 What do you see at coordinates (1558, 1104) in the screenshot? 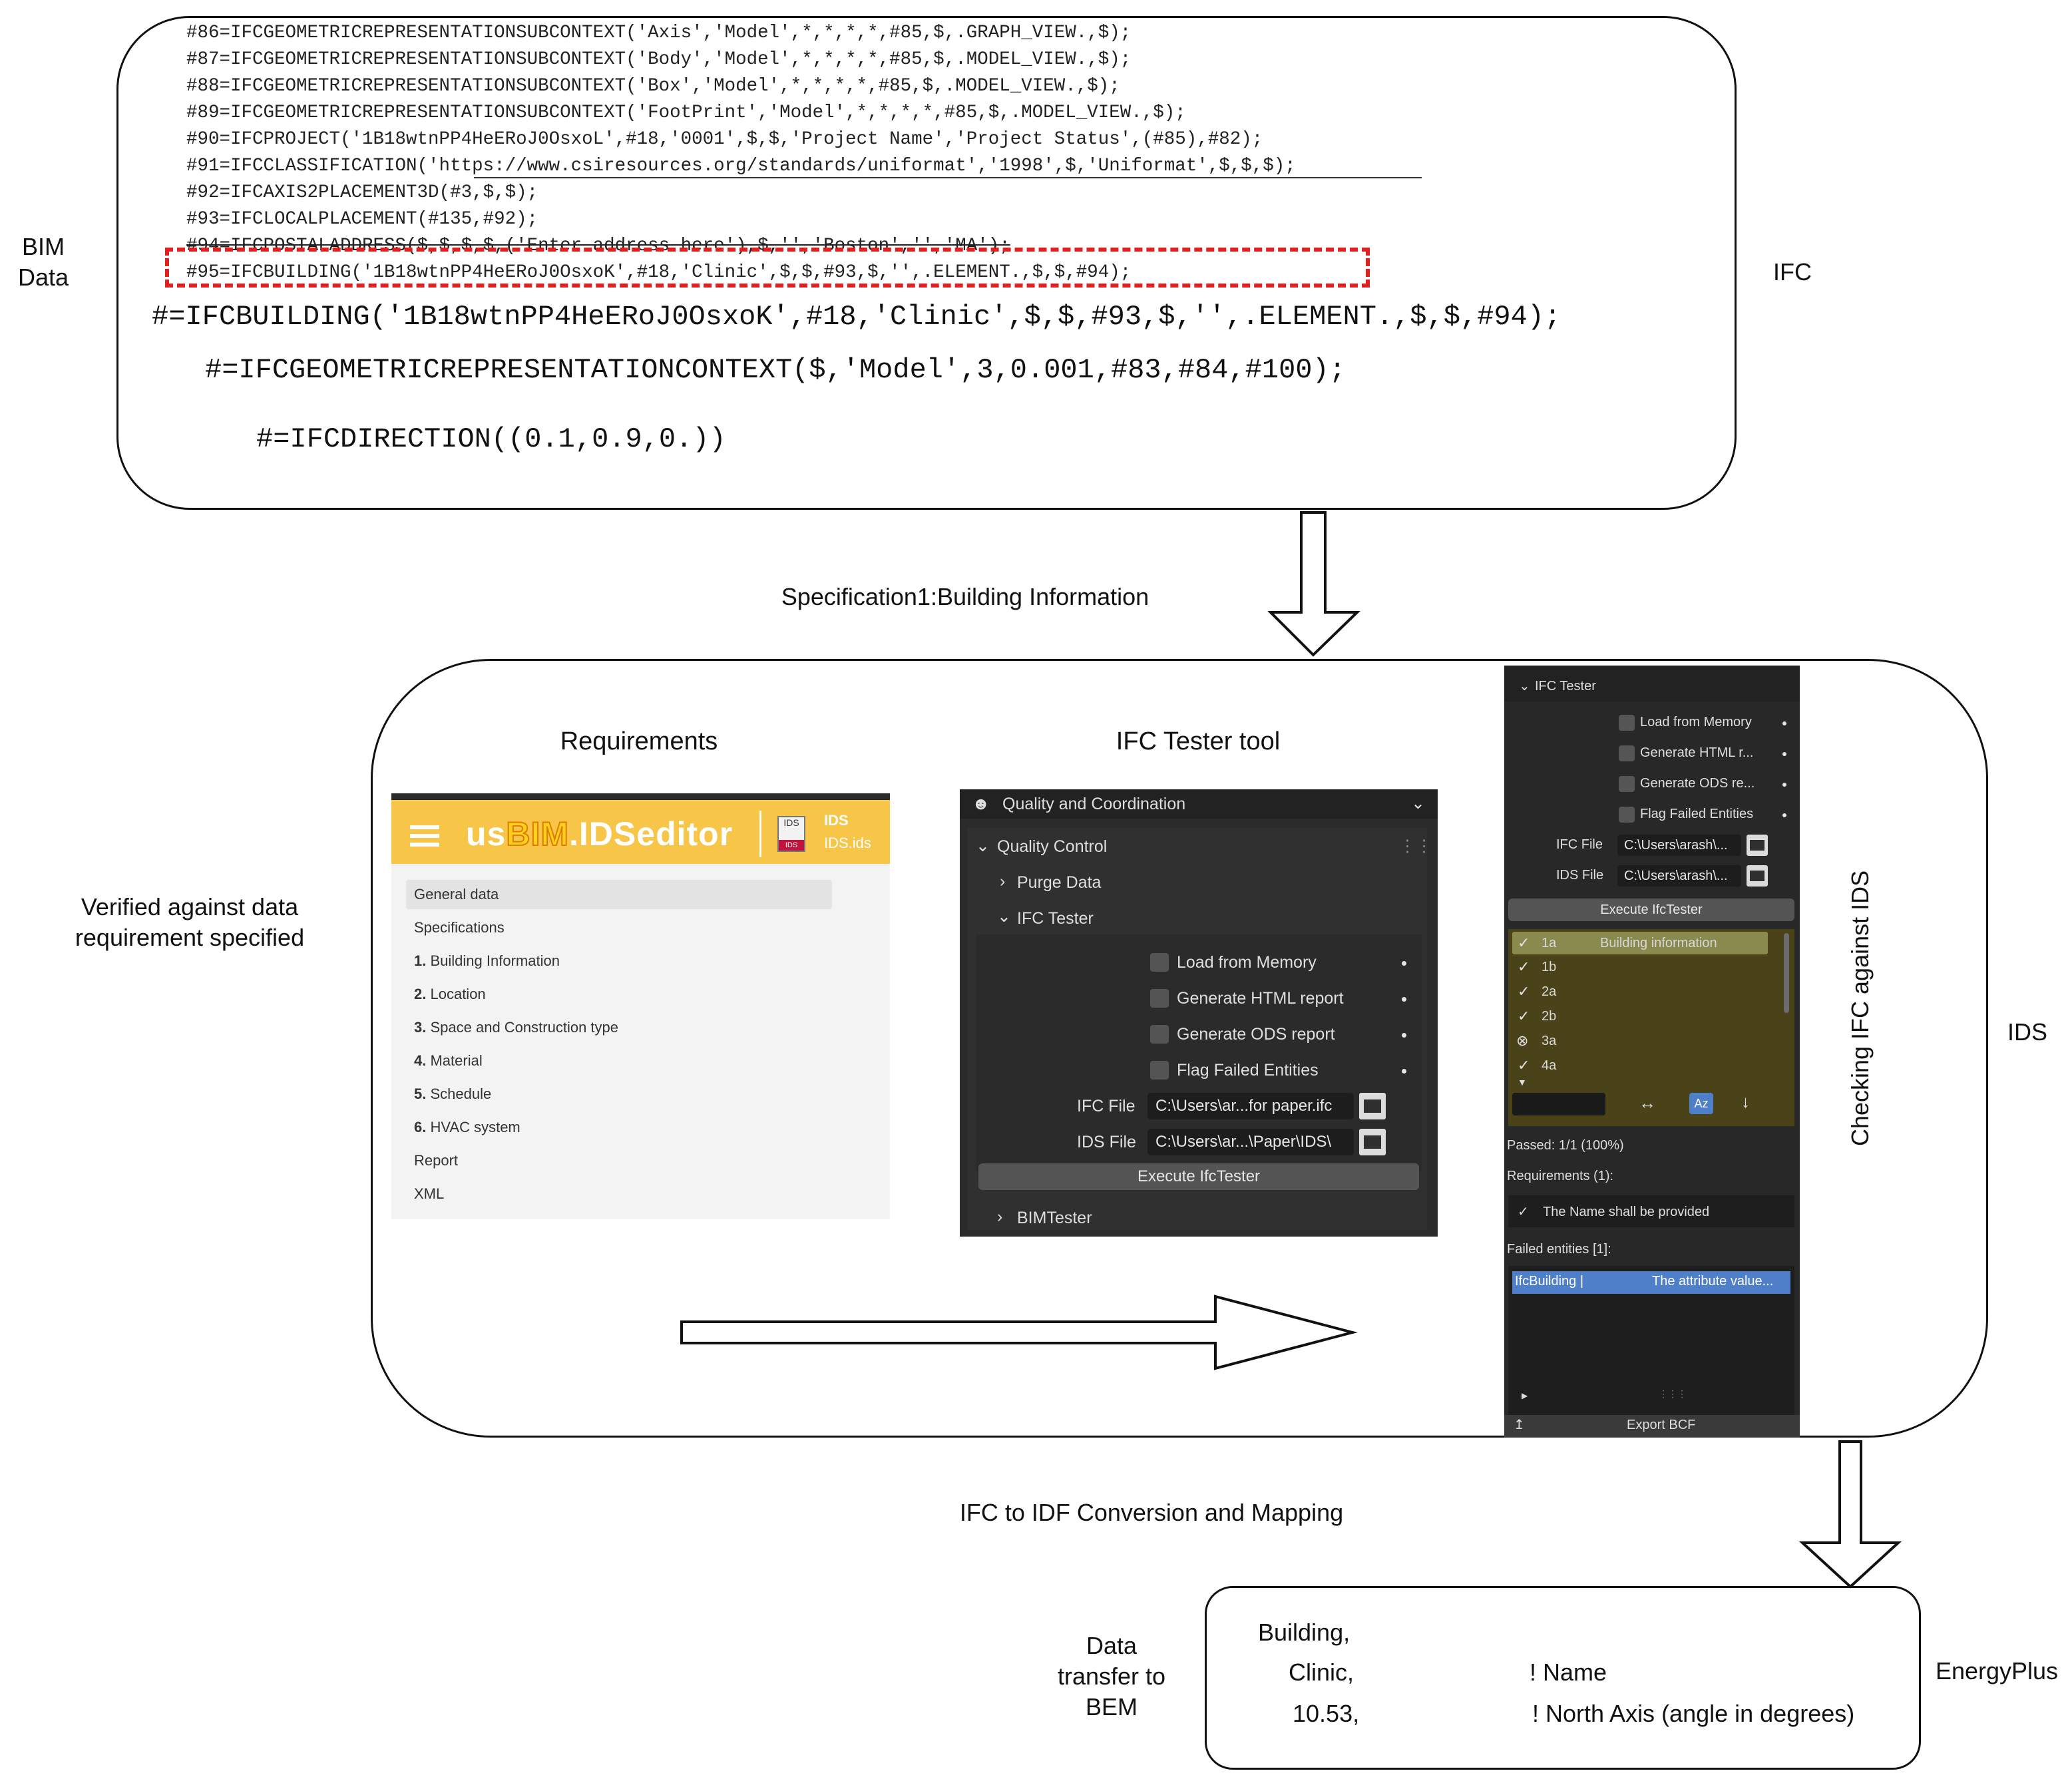
I see `list-filter-input` at bounding box center [1558, 1104].